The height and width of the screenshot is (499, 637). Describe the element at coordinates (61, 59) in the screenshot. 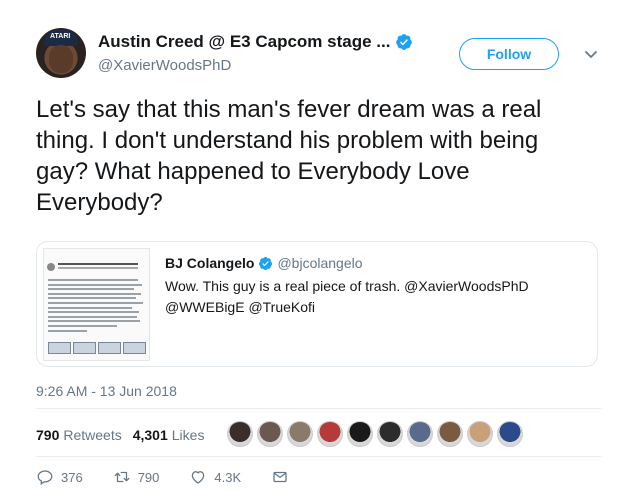

I see `avatar-face` at that location.